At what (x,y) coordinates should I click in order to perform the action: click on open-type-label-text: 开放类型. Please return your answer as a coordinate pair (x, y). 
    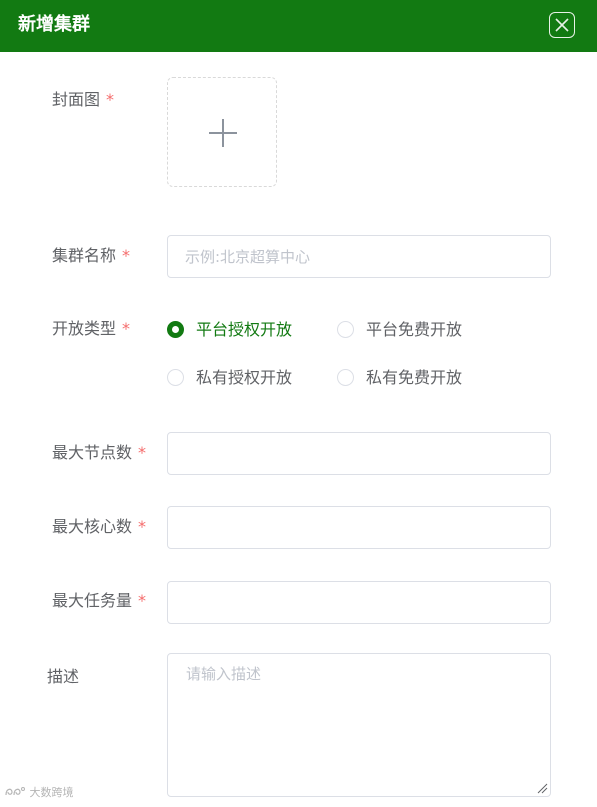
    Looking at the image, I should click on (84, 328).